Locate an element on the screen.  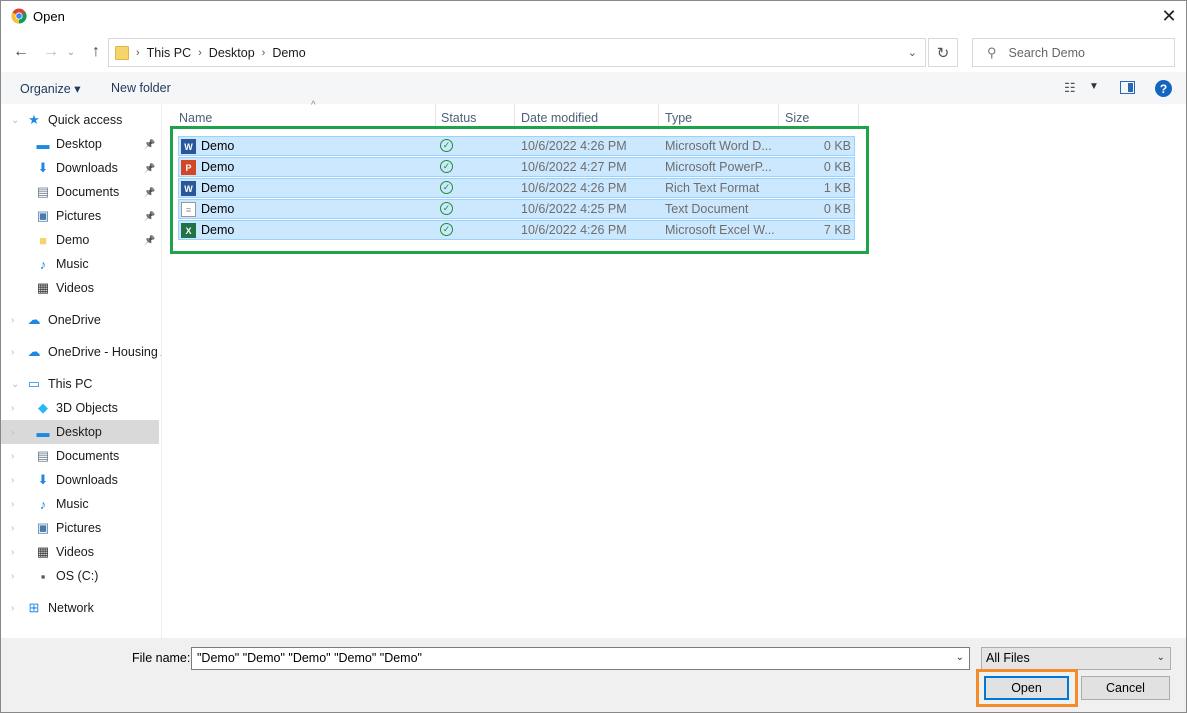
organize-button: Organize ▾ is located at coordinates (50, 88).